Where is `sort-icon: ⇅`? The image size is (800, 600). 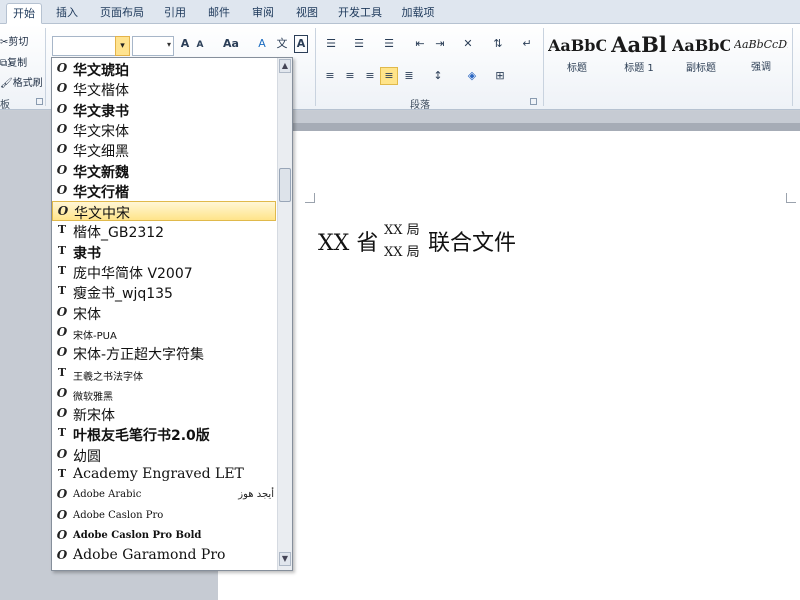
sort-icon: ⇅ is located at coordinates (498, 44).